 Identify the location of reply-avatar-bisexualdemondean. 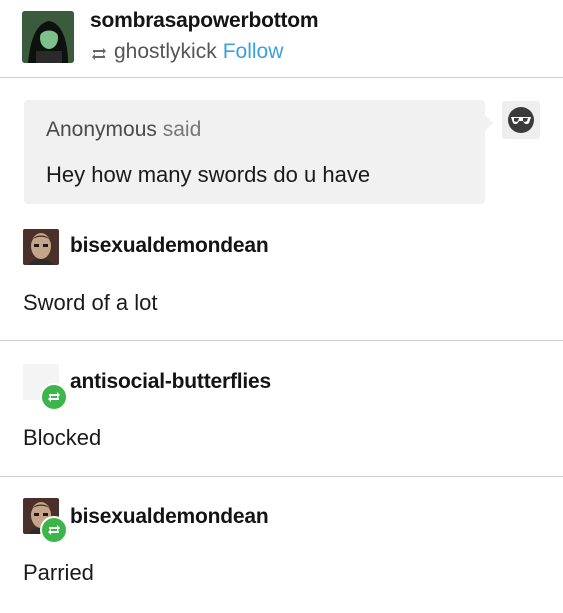
(41, 247).